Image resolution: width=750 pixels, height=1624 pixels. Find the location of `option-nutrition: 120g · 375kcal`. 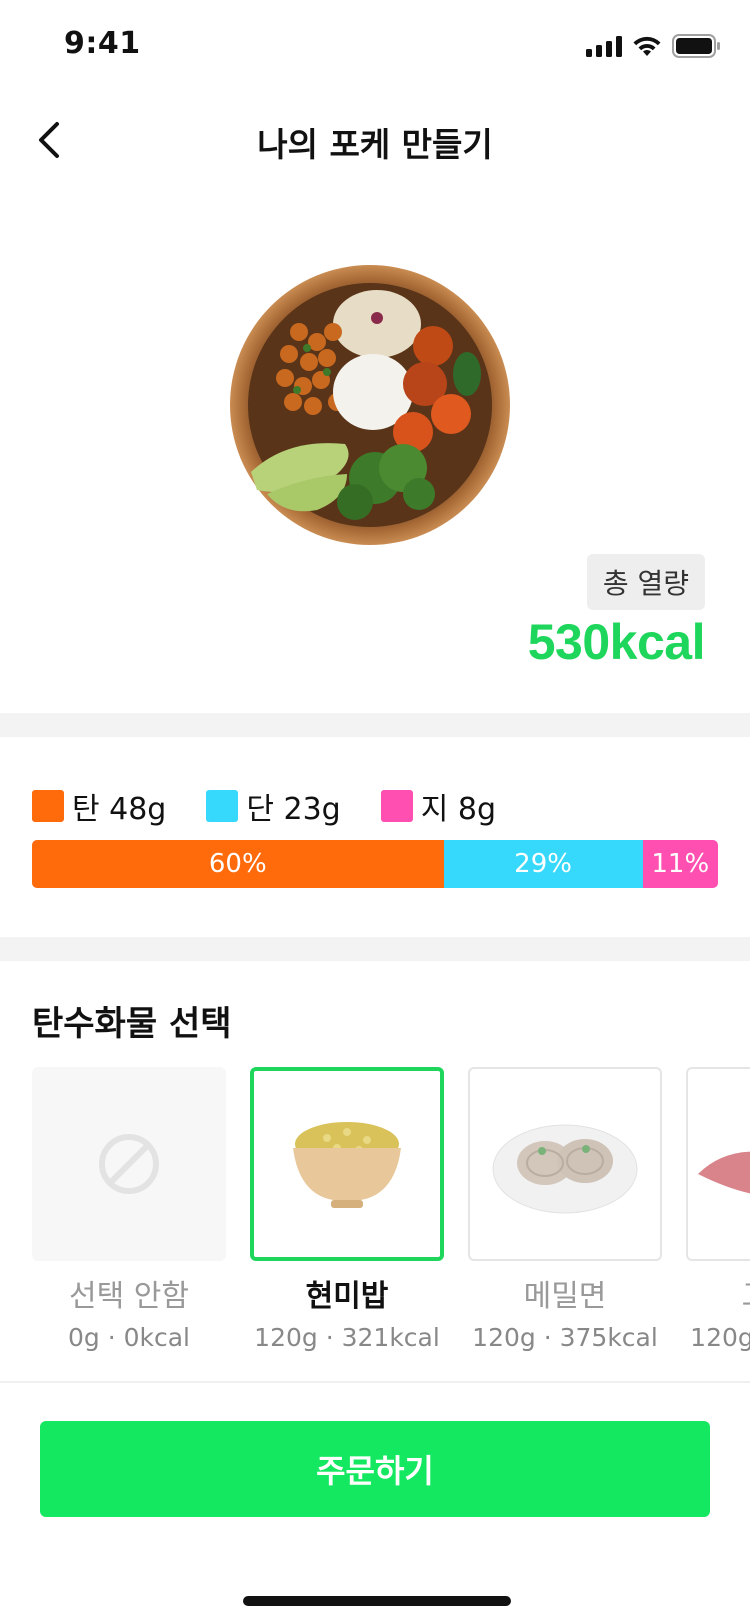

option-nutrition: 120g · 375kcal is located at coordinates (565, 1337).